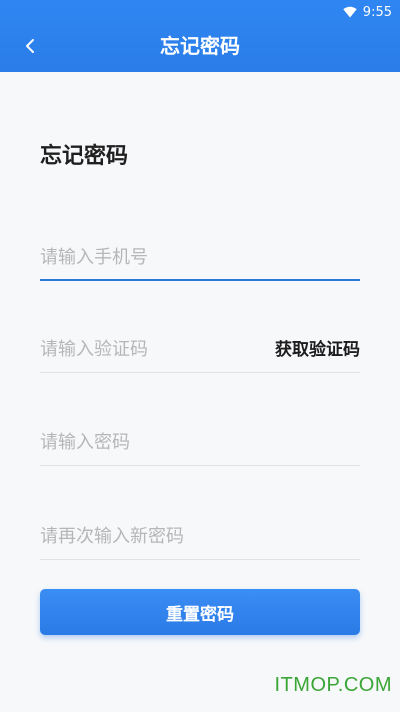 This screenshot has width=400, height=712. I want to click on password-input, so click(200, 442).